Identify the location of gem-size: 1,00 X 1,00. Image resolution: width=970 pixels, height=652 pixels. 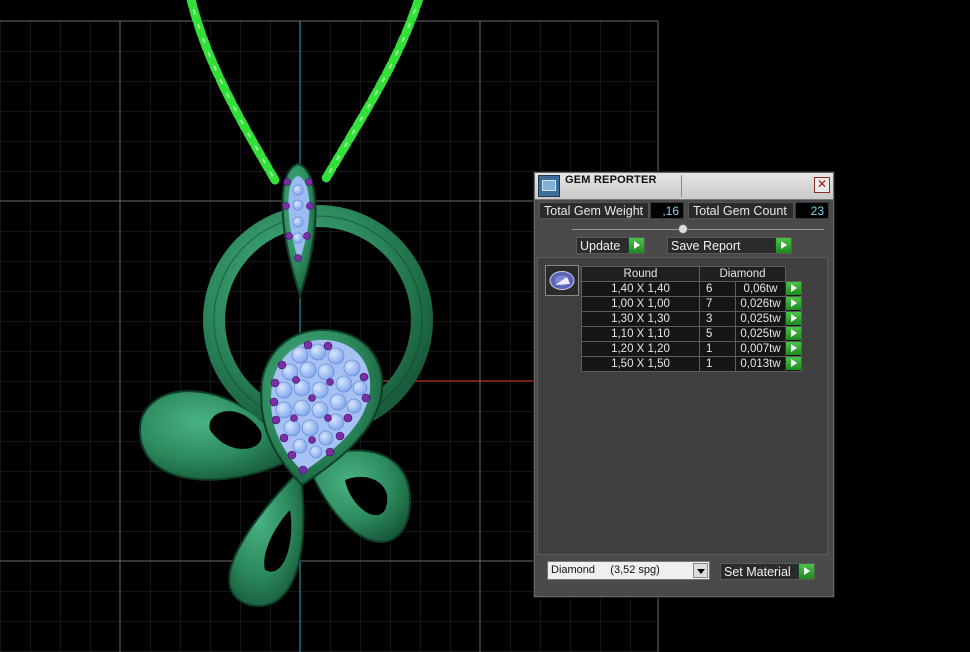
(640, 304).